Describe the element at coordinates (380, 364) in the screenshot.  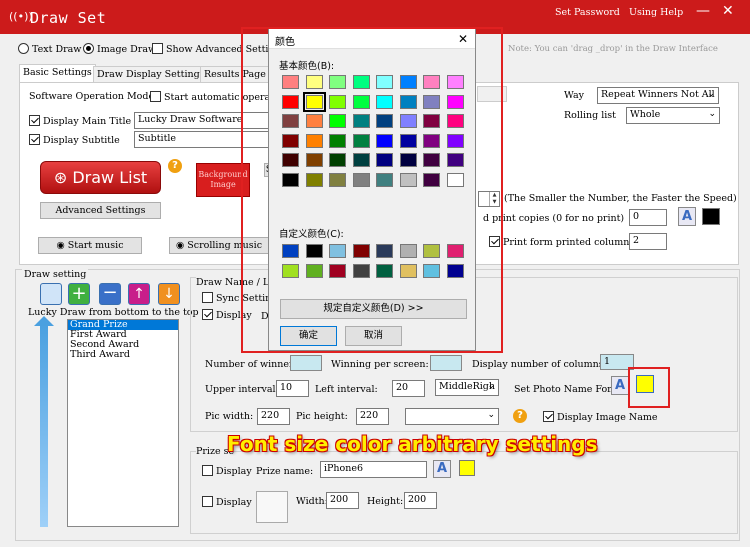
I see `winning-per-screen-label: Winning per screen:` at that location.